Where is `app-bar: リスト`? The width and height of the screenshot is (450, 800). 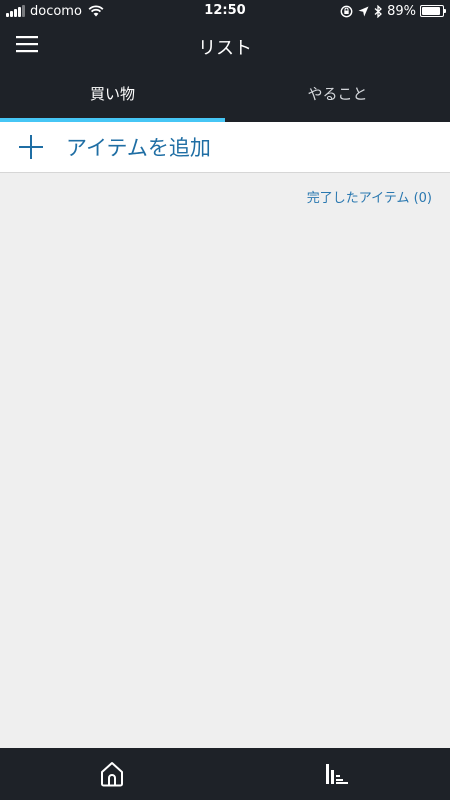
app-bar: リスト is located at coordinates (225, 46).